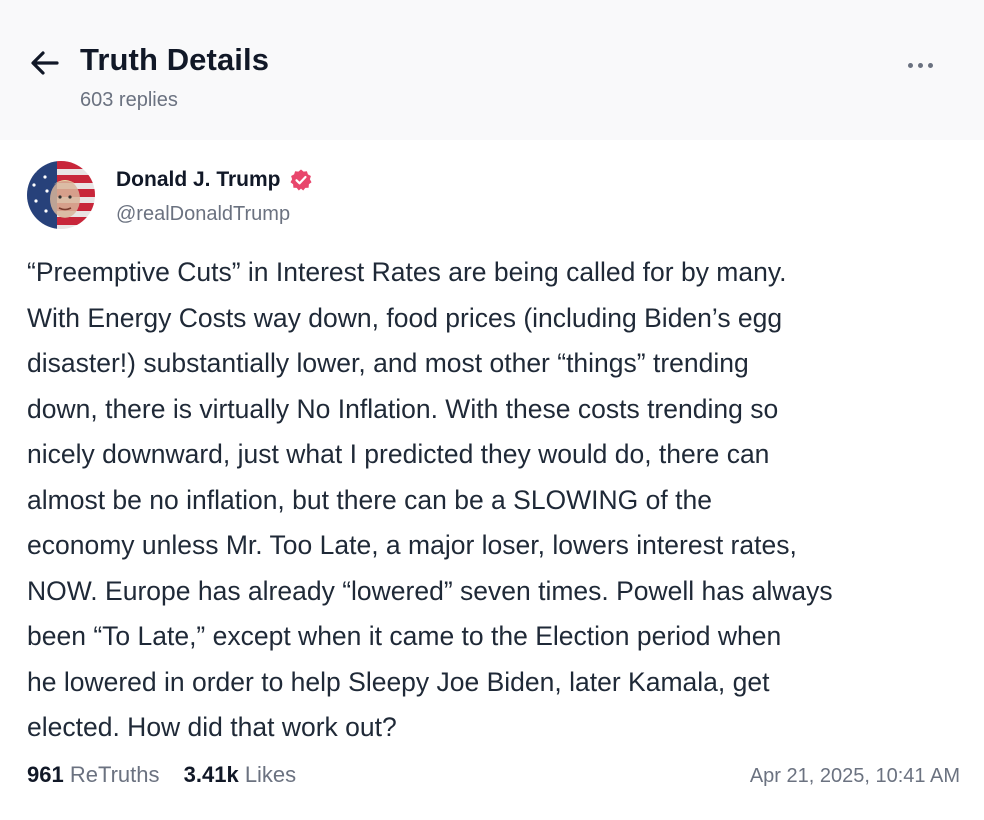  What do you see at coordinates (45, 774) in the screenshot?
I see `retruths-count: 961` at bounding box center [45, 774].